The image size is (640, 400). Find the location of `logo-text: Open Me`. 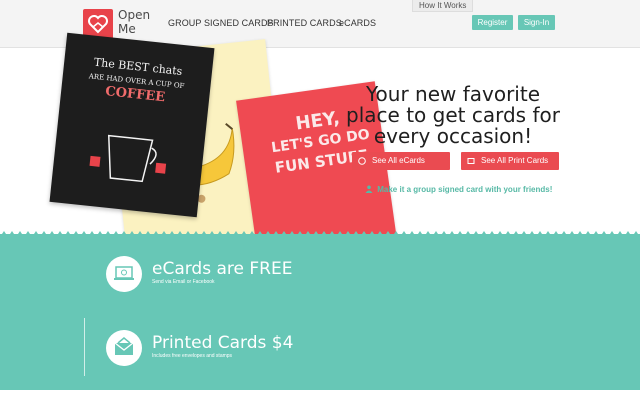

logo-text: Open Me is located at coordinates (140, 22).